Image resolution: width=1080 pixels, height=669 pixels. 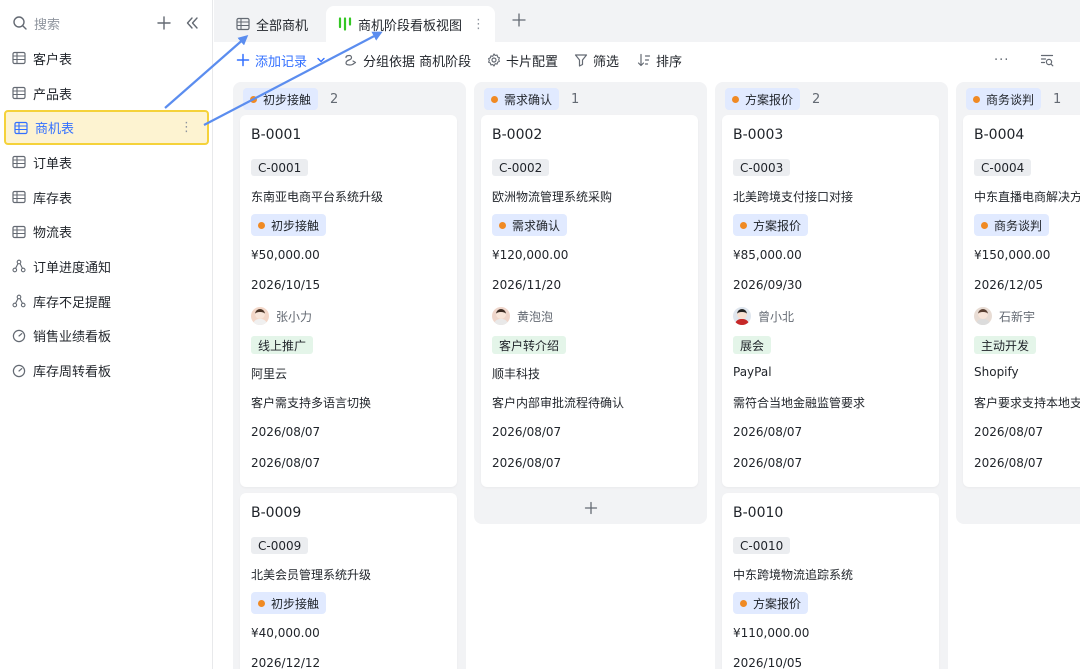 I want to click on sidebar-item-logistics: 物流表, so click(x=106, y=231).